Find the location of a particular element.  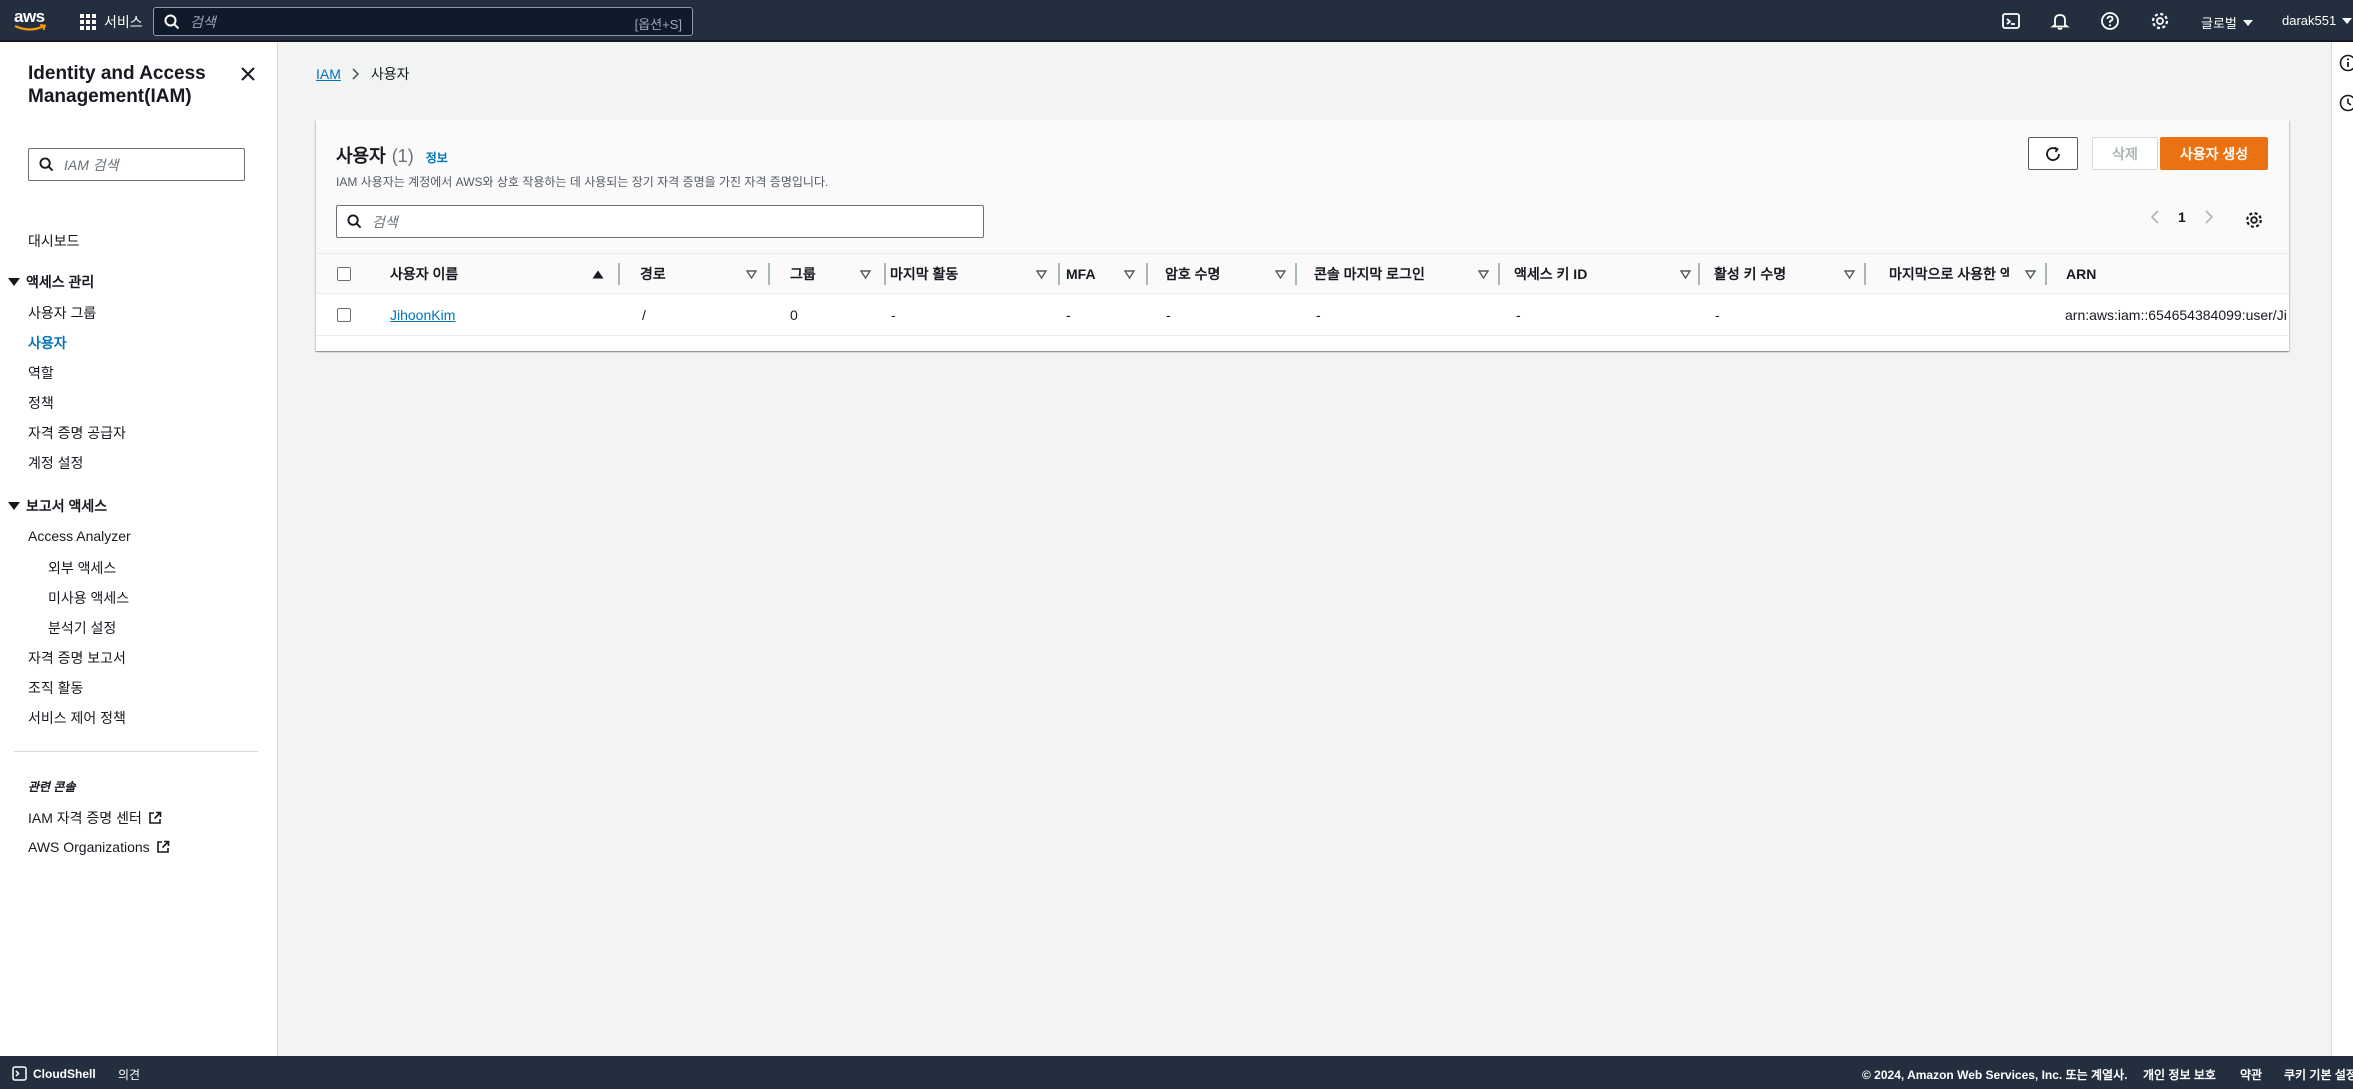

sidebar-title: Identity and Access Management(IAM) is located at coordinates (117, 85).